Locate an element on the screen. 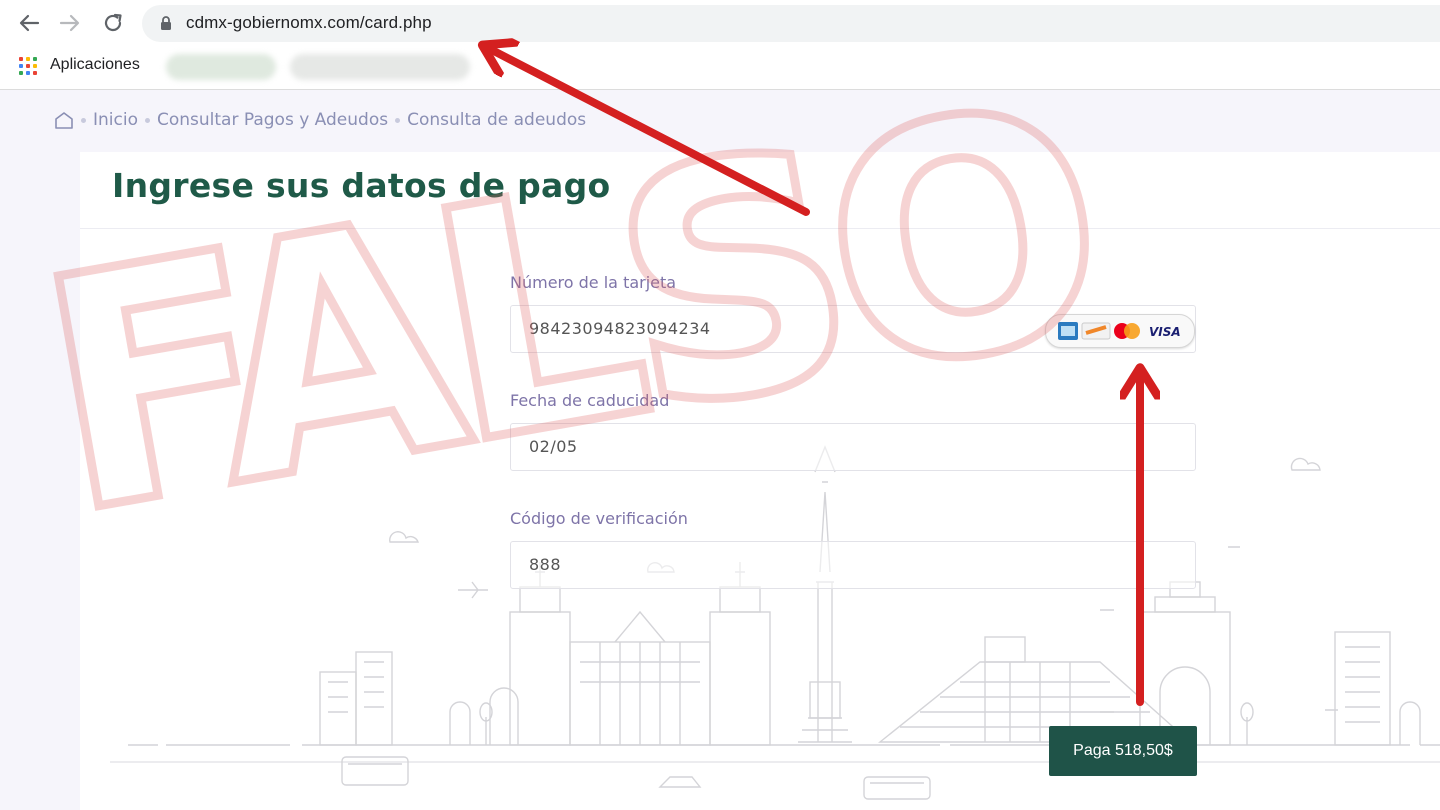 This screenshot has height=810, width=1440. expiry-label: Fecha de caducidad is located at coordinates (590, 400).